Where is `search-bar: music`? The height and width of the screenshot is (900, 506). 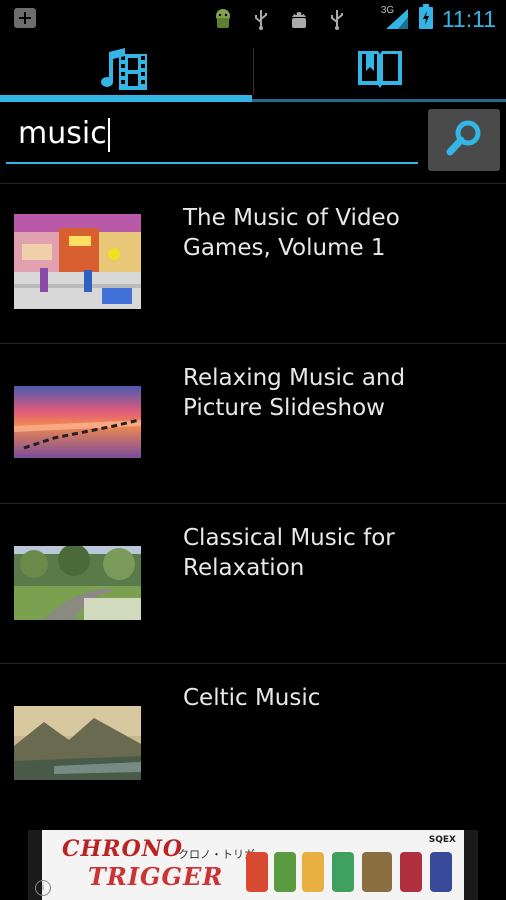 search-bar: music is located at coordinates (253, 142).